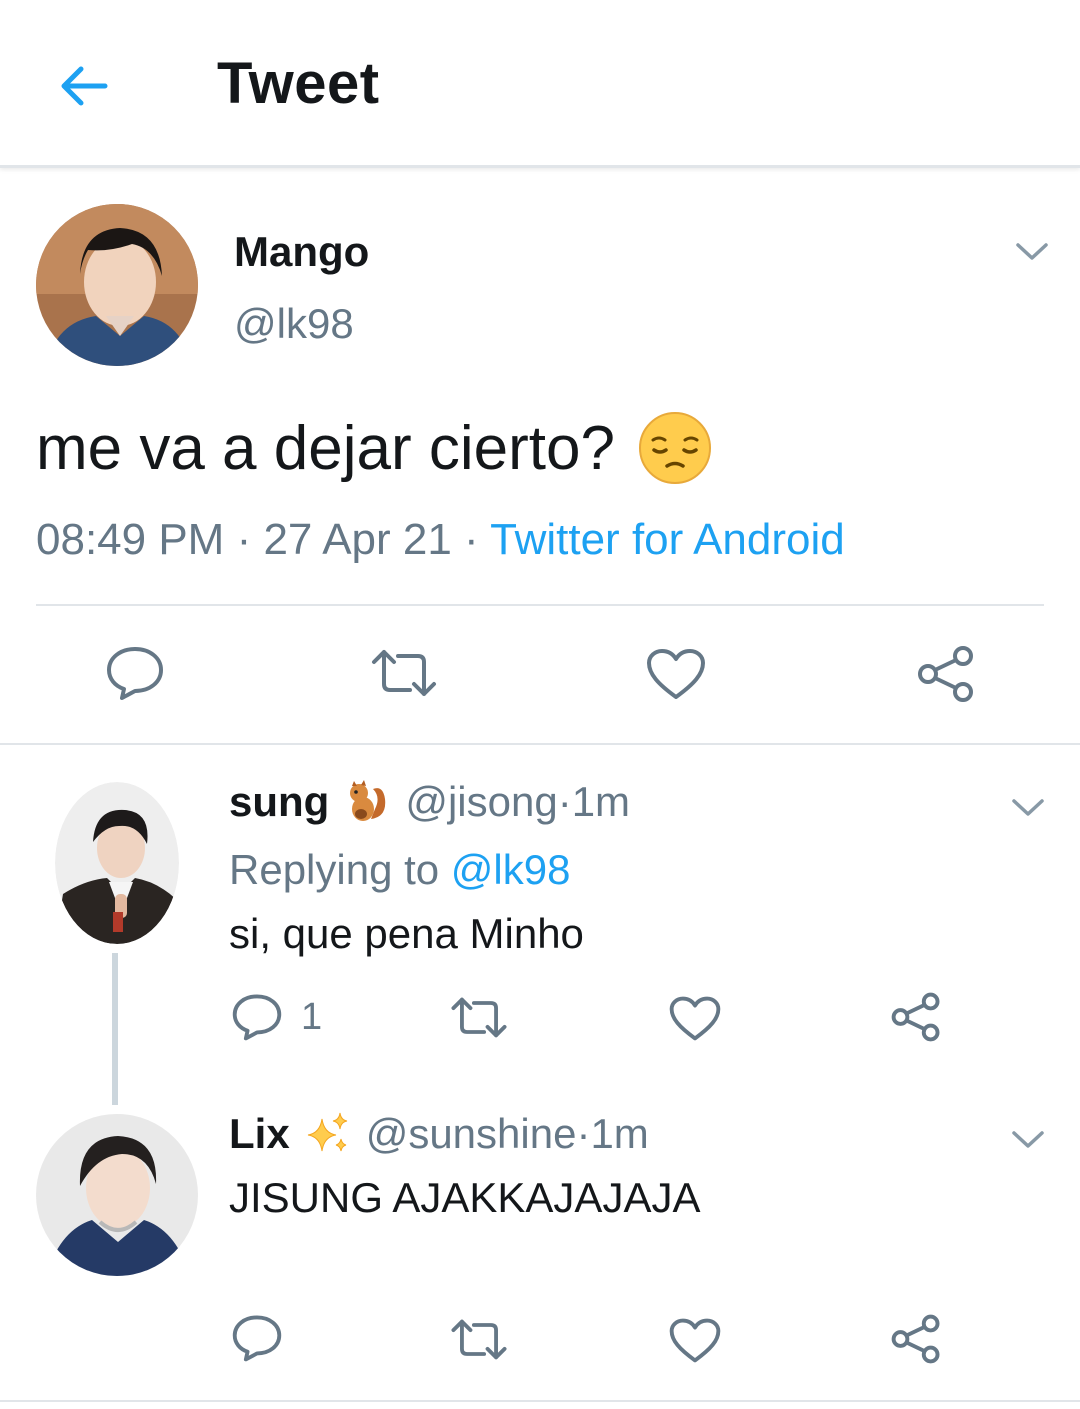  I want to click on reply-button: 1, so click(276, 1017).